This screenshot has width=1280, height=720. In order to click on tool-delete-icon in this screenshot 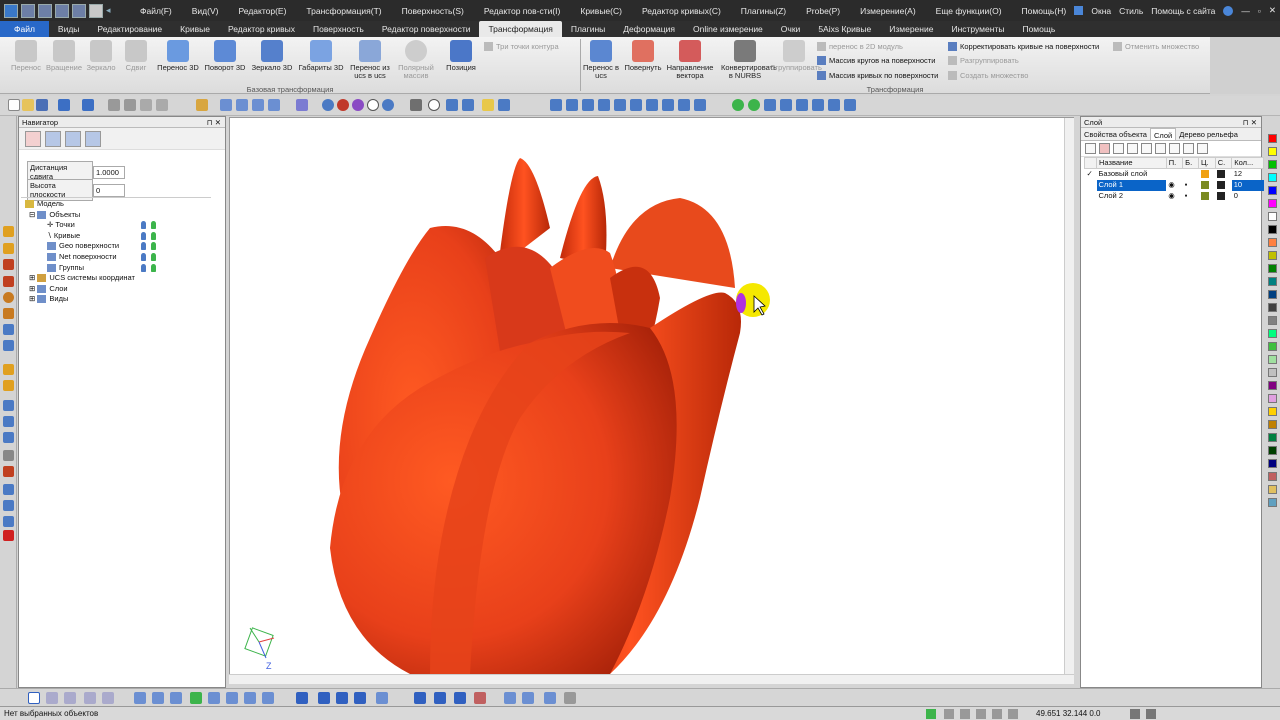, I will do `click(8, 535)`.